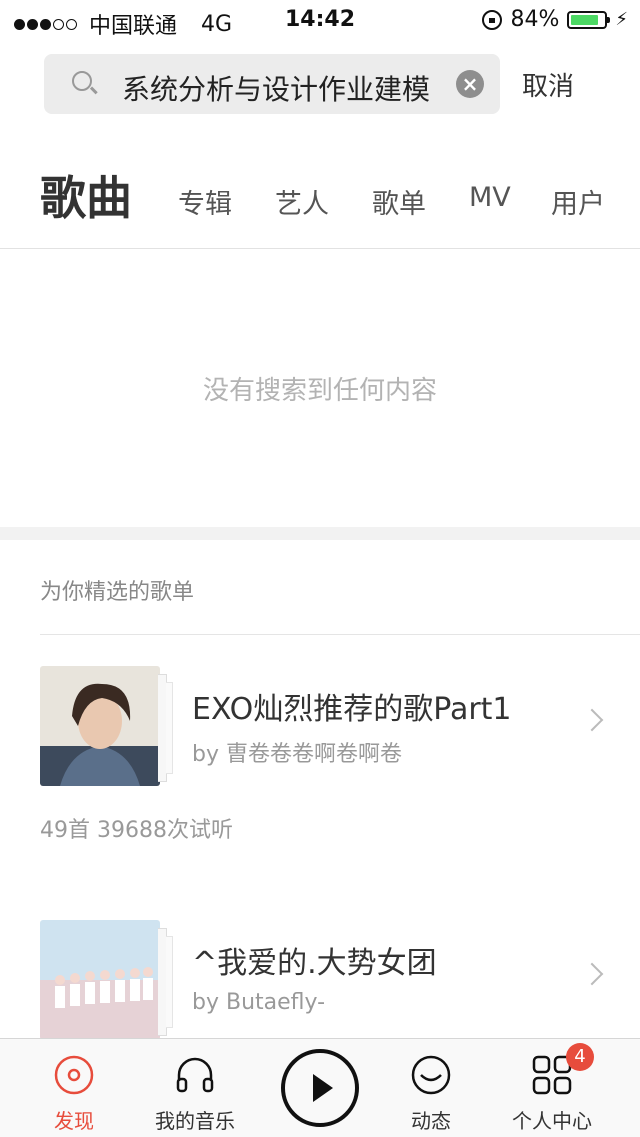  Describe the element at coordinates (74, 1121) in the screenshot. I see `tab-label: 发现` at that location.